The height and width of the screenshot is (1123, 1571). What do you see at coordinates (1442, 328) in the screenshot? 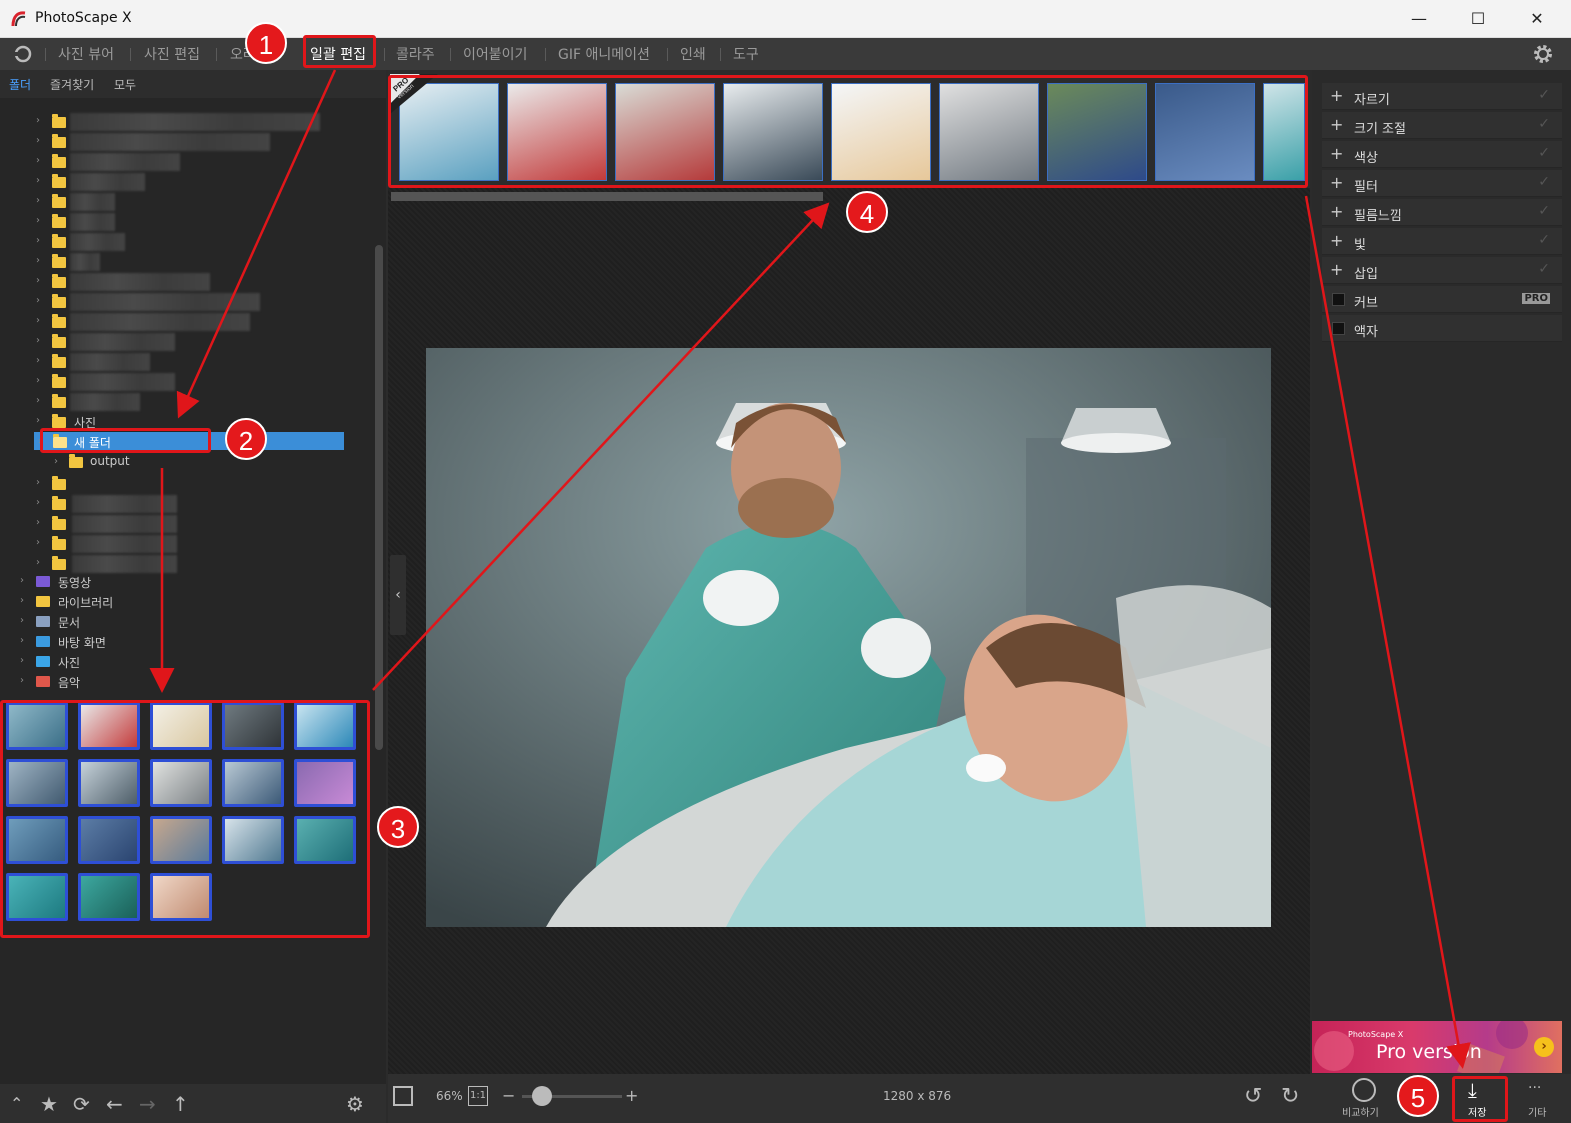
I see `batch-option-row: 액자` at bounding box center [1442, 328].